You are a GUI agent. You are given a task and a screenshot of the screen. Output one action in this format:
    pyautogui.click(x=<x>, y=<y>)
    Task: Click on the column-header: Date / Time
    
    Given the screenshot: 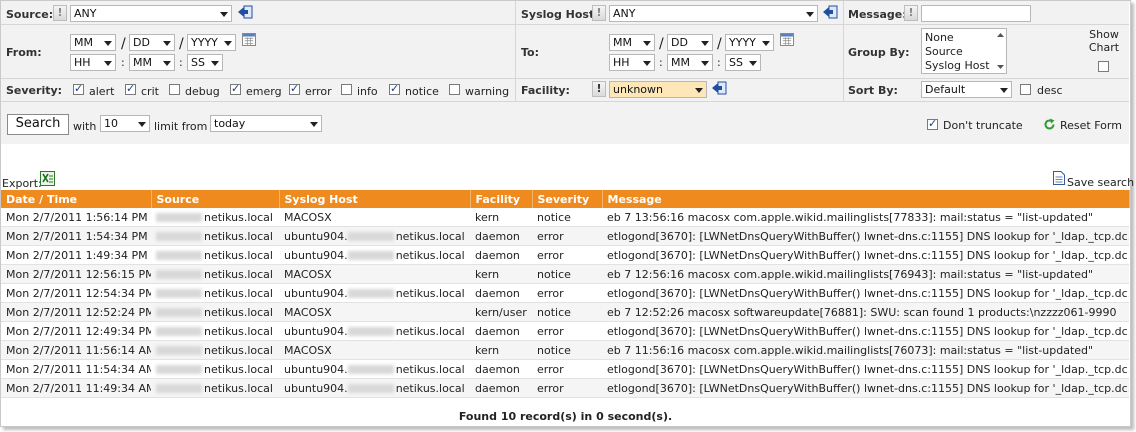 What is the action you would take?
    pyautogui.click(x=76, y=199)
    